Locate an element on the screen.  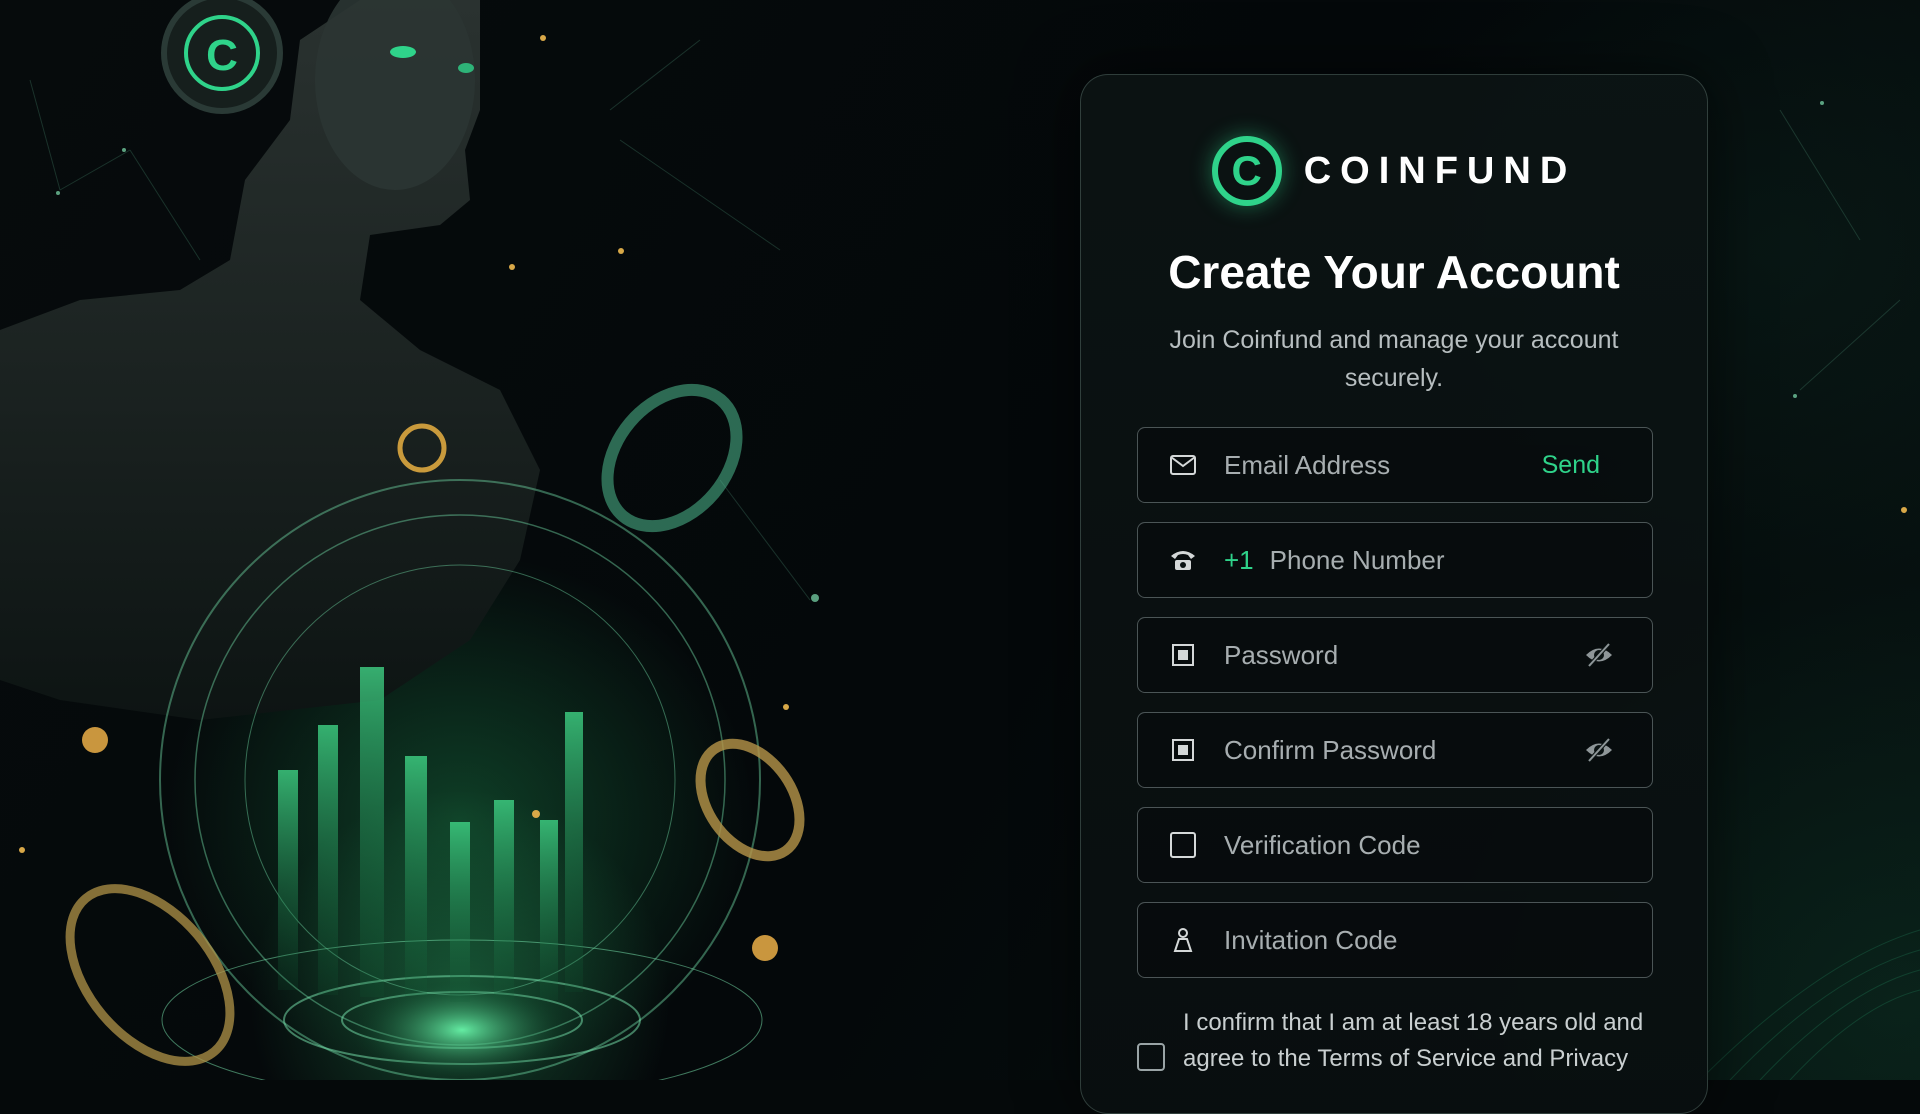
phone-placeholder: Phone Number is located at coordinates (1461, 560).